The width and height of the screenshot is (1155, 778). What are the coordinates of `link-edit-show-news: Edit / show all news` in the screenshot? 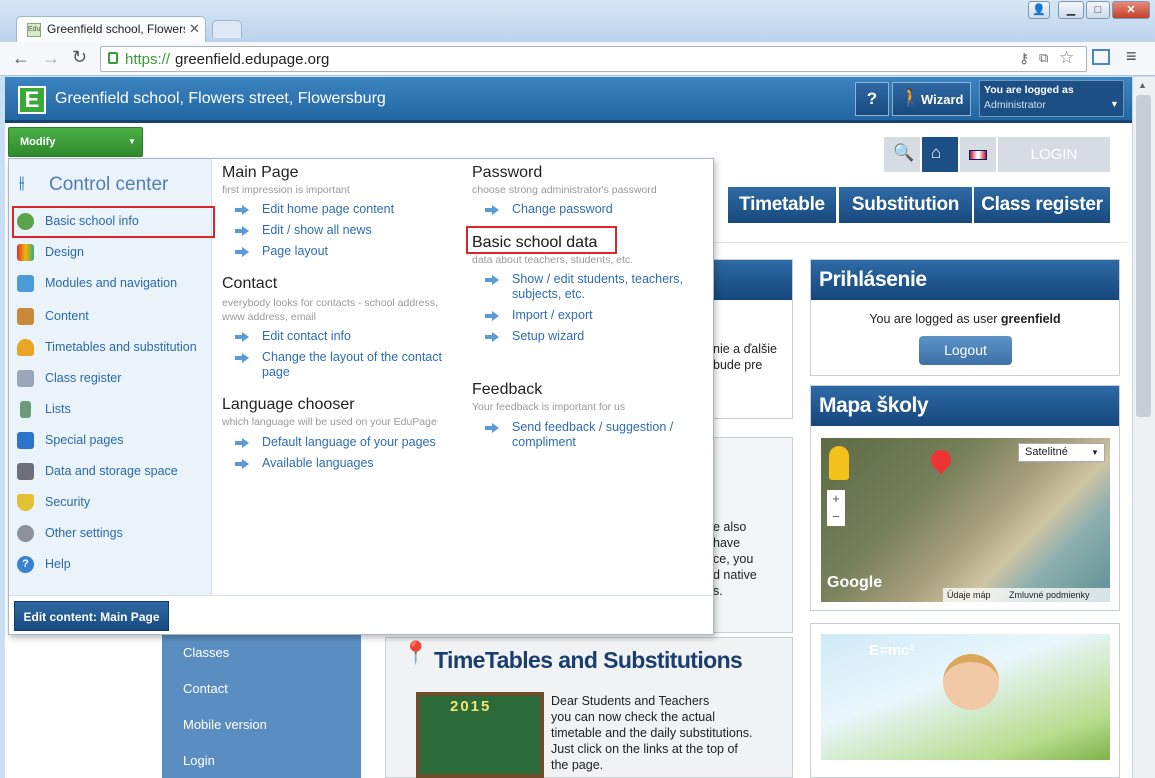 It's located at (317, 230).